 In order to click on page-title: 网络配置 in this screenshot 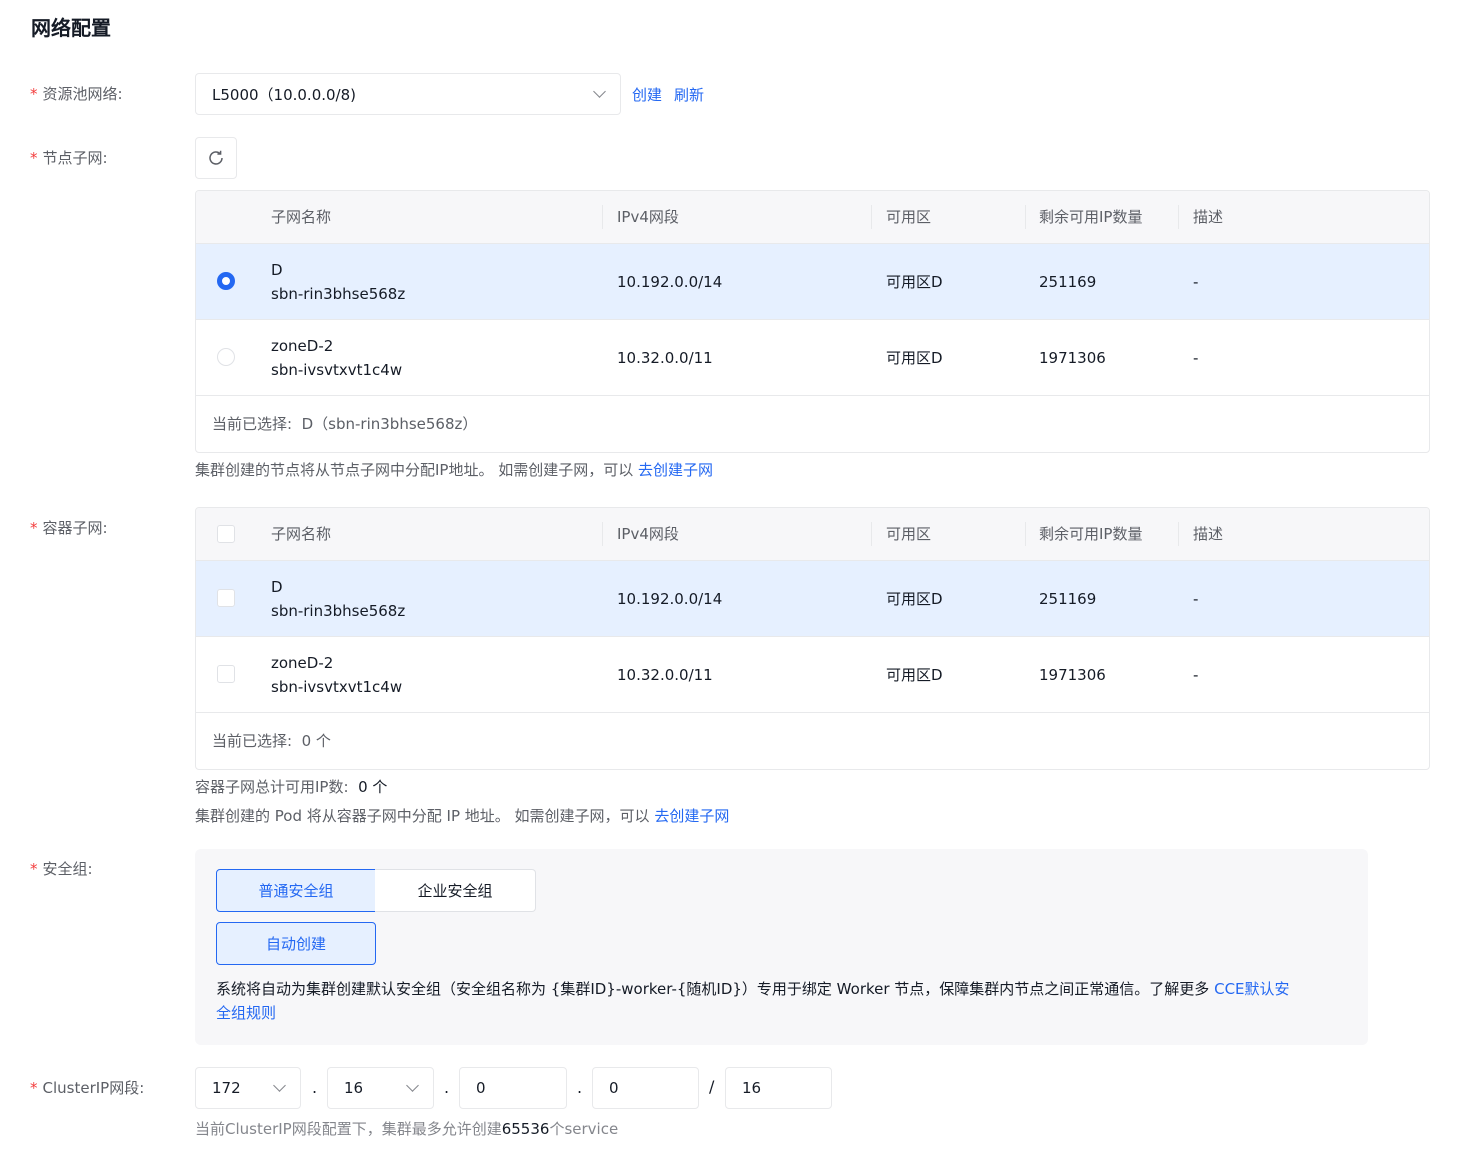, I will do `click(71, 28)`.